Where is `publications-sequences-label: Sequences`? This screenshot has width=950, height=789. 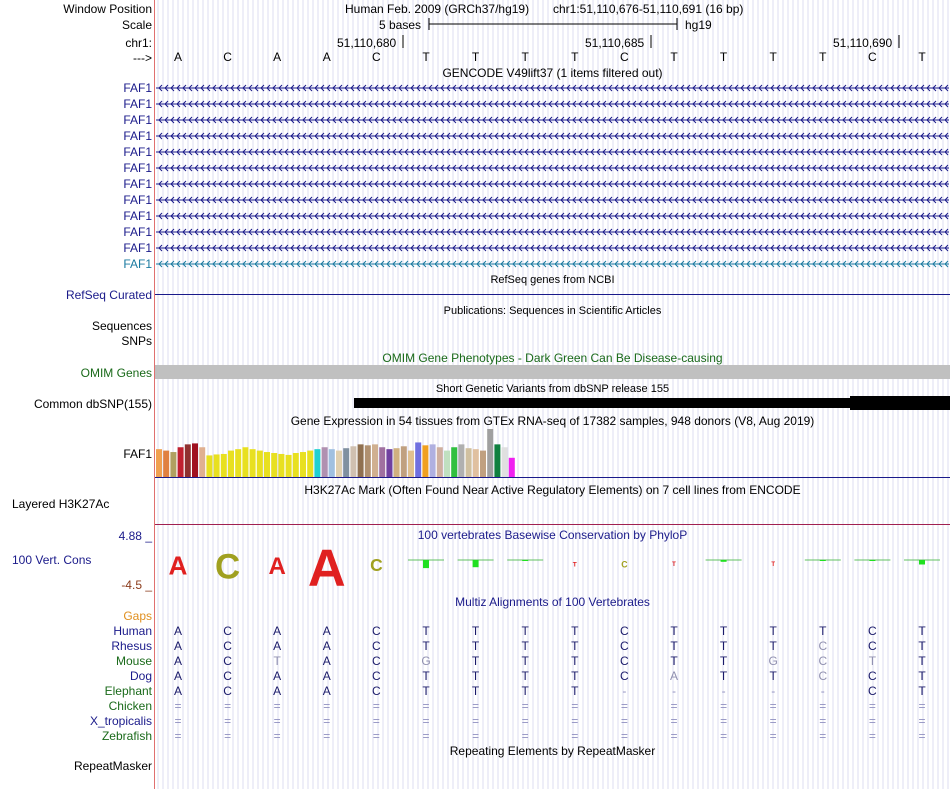
publications-sequences-label: Sequences is located at coordinates (122, 326).